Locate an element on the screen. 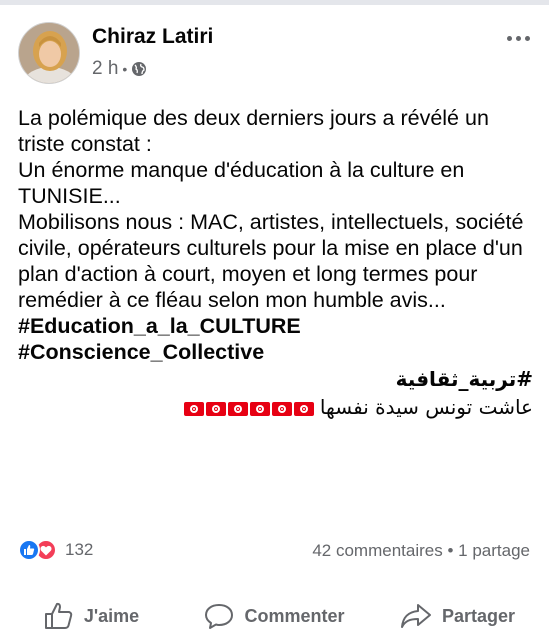 The height and width of the screenshot is (640, 549). avatar is located at coordinates (49, 53).